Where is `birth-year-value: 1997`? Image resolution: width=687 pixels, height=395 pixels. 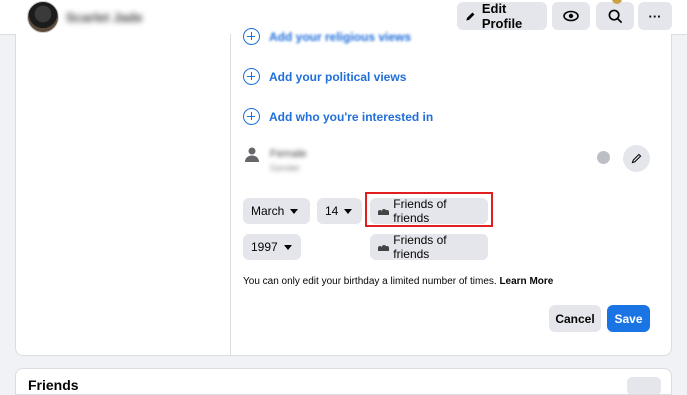 birth-year-value: 1997 is located at coordinates (264, 247).